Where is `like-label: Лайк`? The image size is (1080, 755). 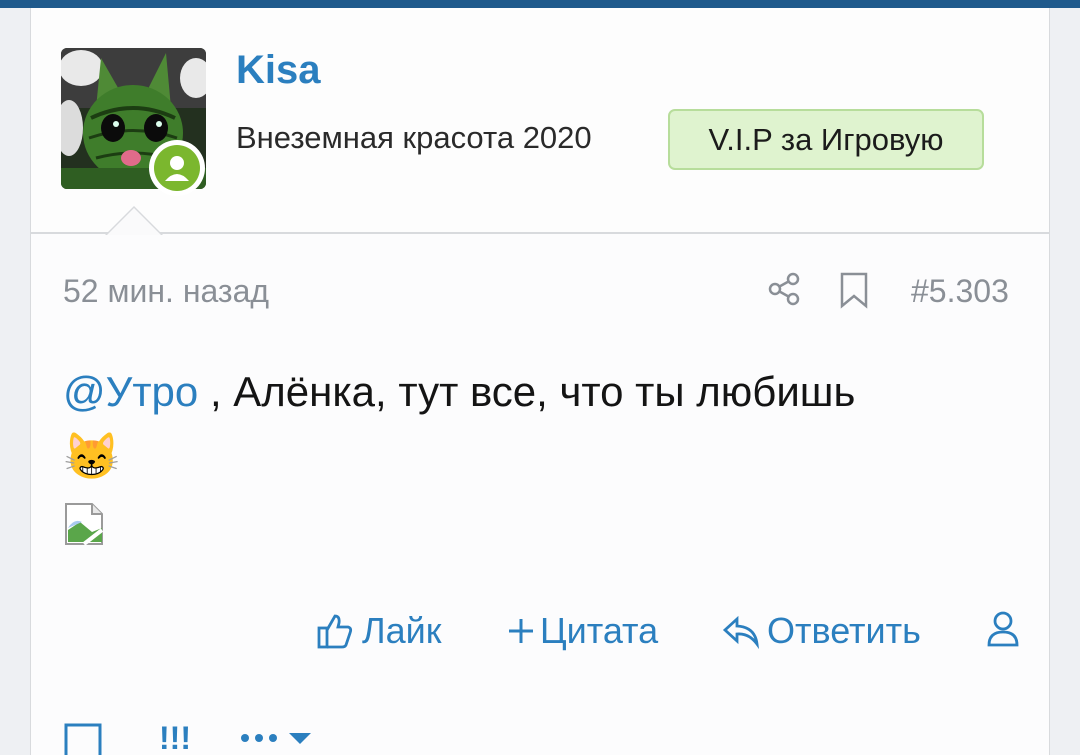 like-label: Лайк is located at coordinates (402, 630).